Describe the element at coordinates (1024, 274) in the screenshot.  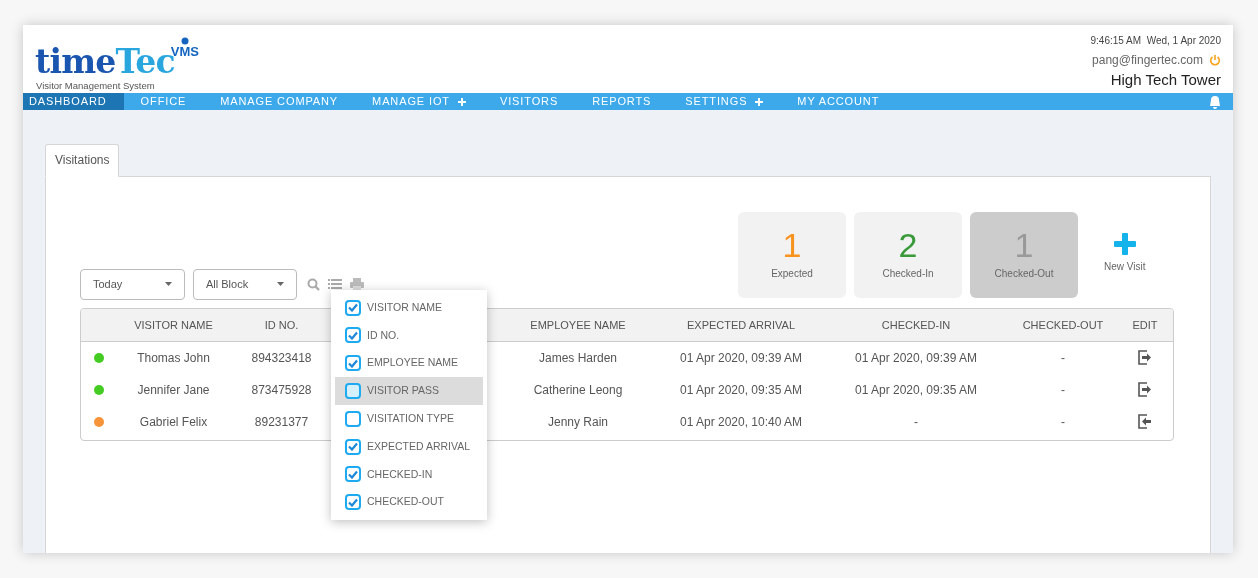
I see `stat-label: Checked-Out` at that location.